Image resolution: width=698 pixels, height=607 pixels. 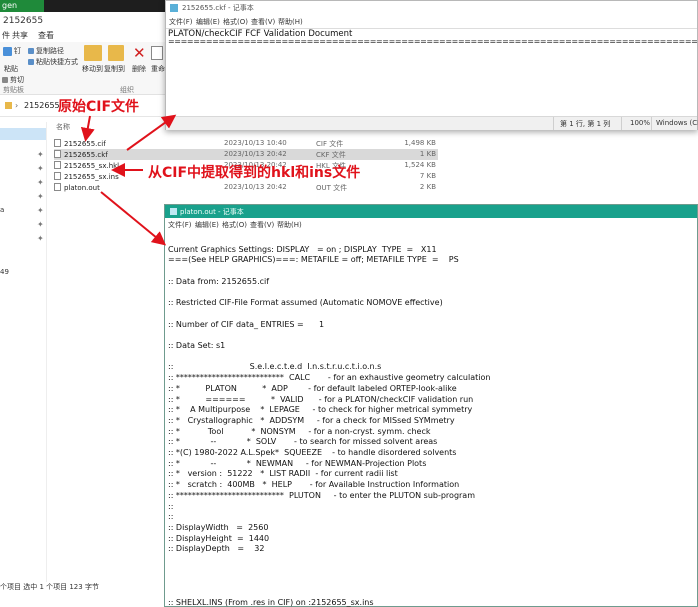 What do you see at coordinates (87, 128) in the screenshot?
I see `arrow-to-cif` at bounding box center [87, 128].